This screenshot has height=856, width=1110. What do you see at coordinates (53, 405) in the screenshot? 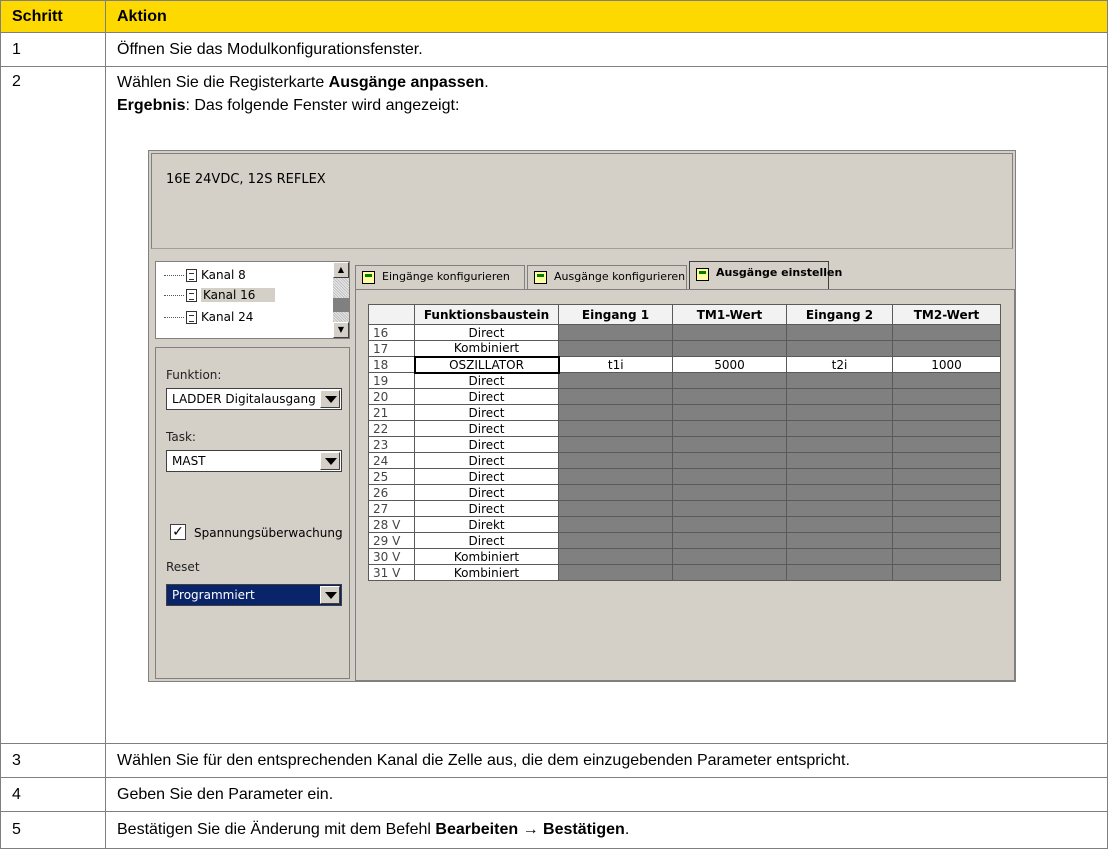
I see `step-number: 2` at bounding box center [53, 405].